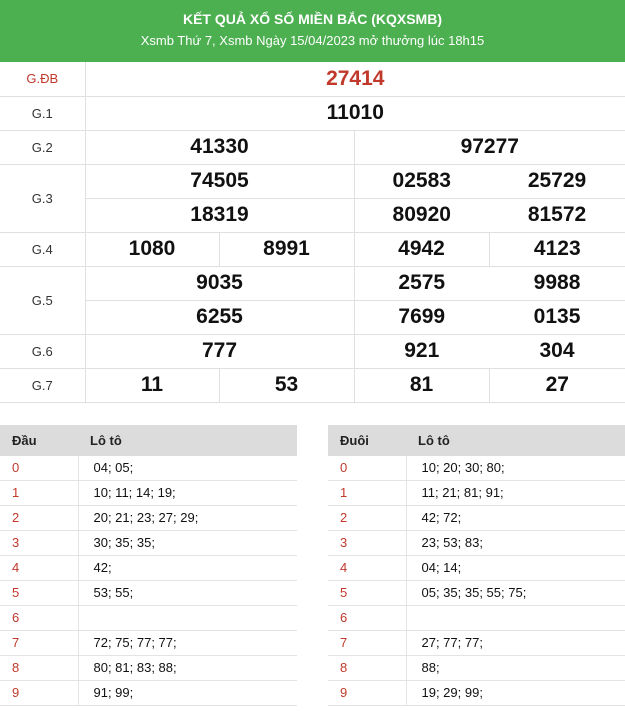 The width and height of the screenshot is (625, 725). What do you see at coordinates (515, 593) in the screenshot?
I see `loto-values-cell: 05; 35; 35; 55; 75;` at bounding box center [515, 593].